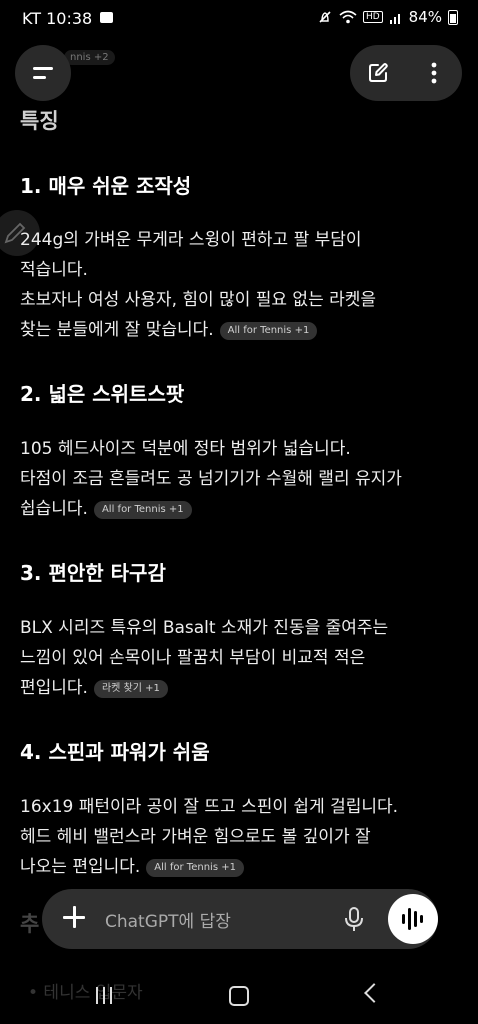  What do you see at coordinates (372, 17) in the screenshot?
I see `hd-voice-icon: HD` at bounding box center [372, 17].